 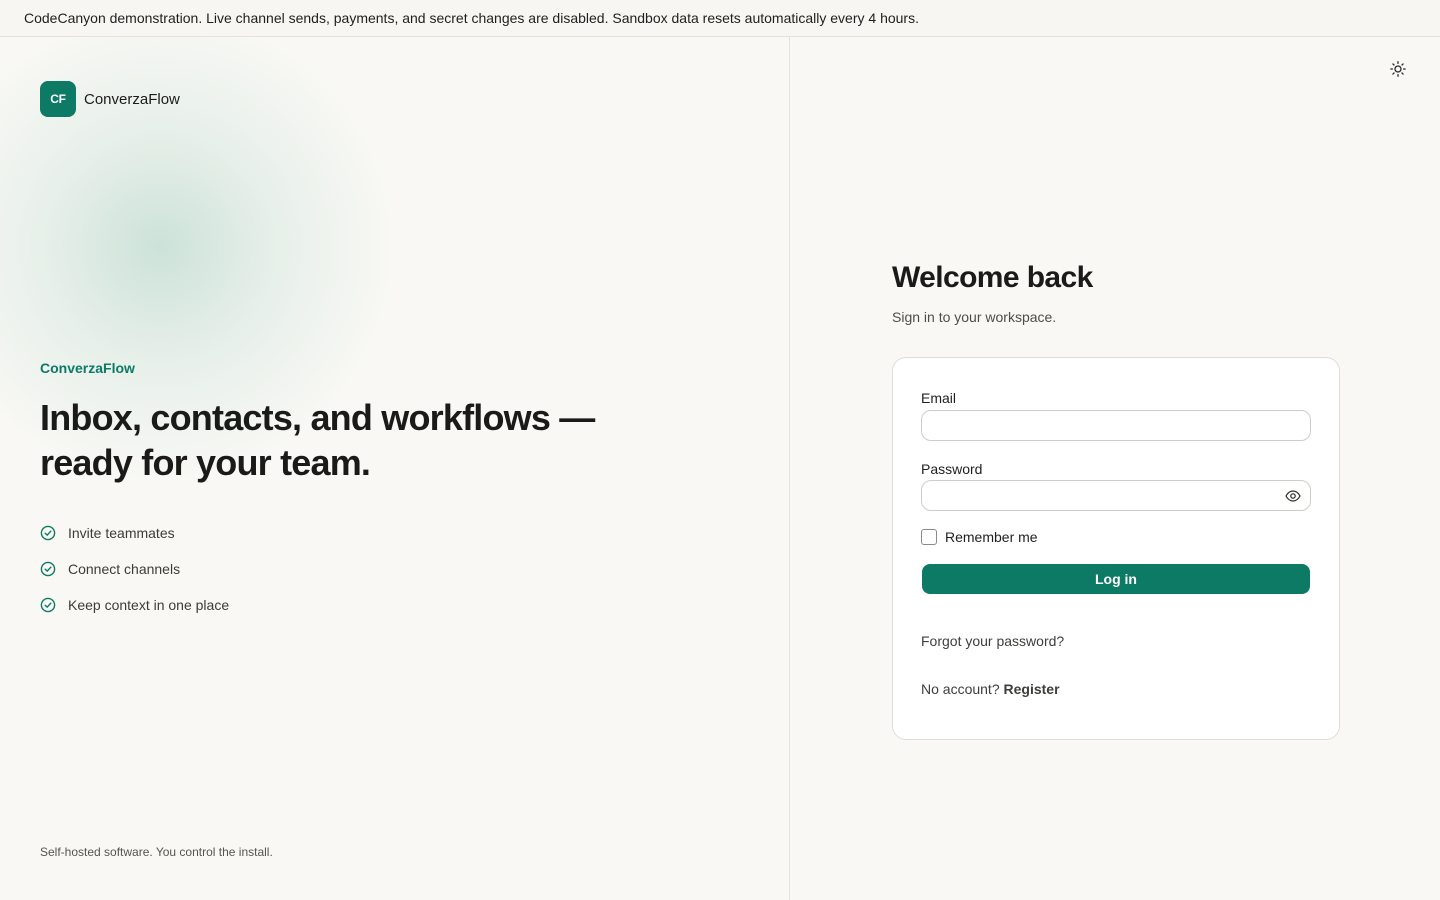 I want to click on brand-name: ConverzaFlow, so click(x=132, y=99).